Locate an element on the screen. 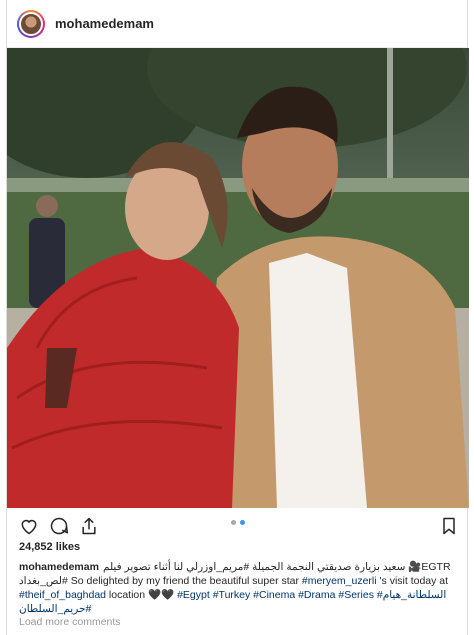 This screenshot has width=474, height=635. action-bar is located at coordinates (238, 525).